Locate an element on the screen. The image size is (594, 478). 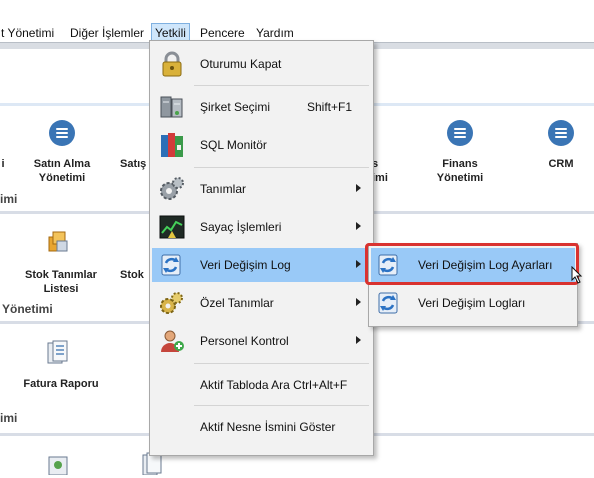
tile-satis: Satış is located at coordinates (135, 164).